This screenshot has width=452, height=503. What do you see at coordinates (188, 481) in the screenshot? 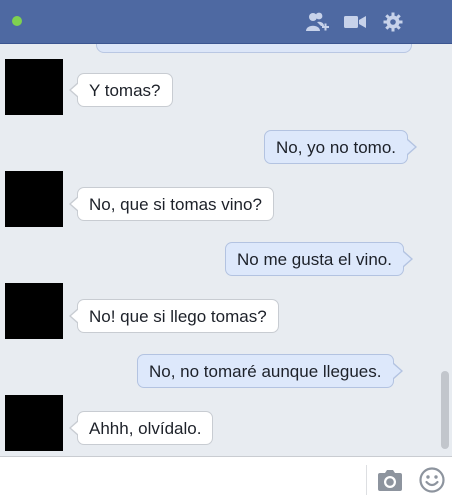
I see `message-input` at bounding box center [188, 481].